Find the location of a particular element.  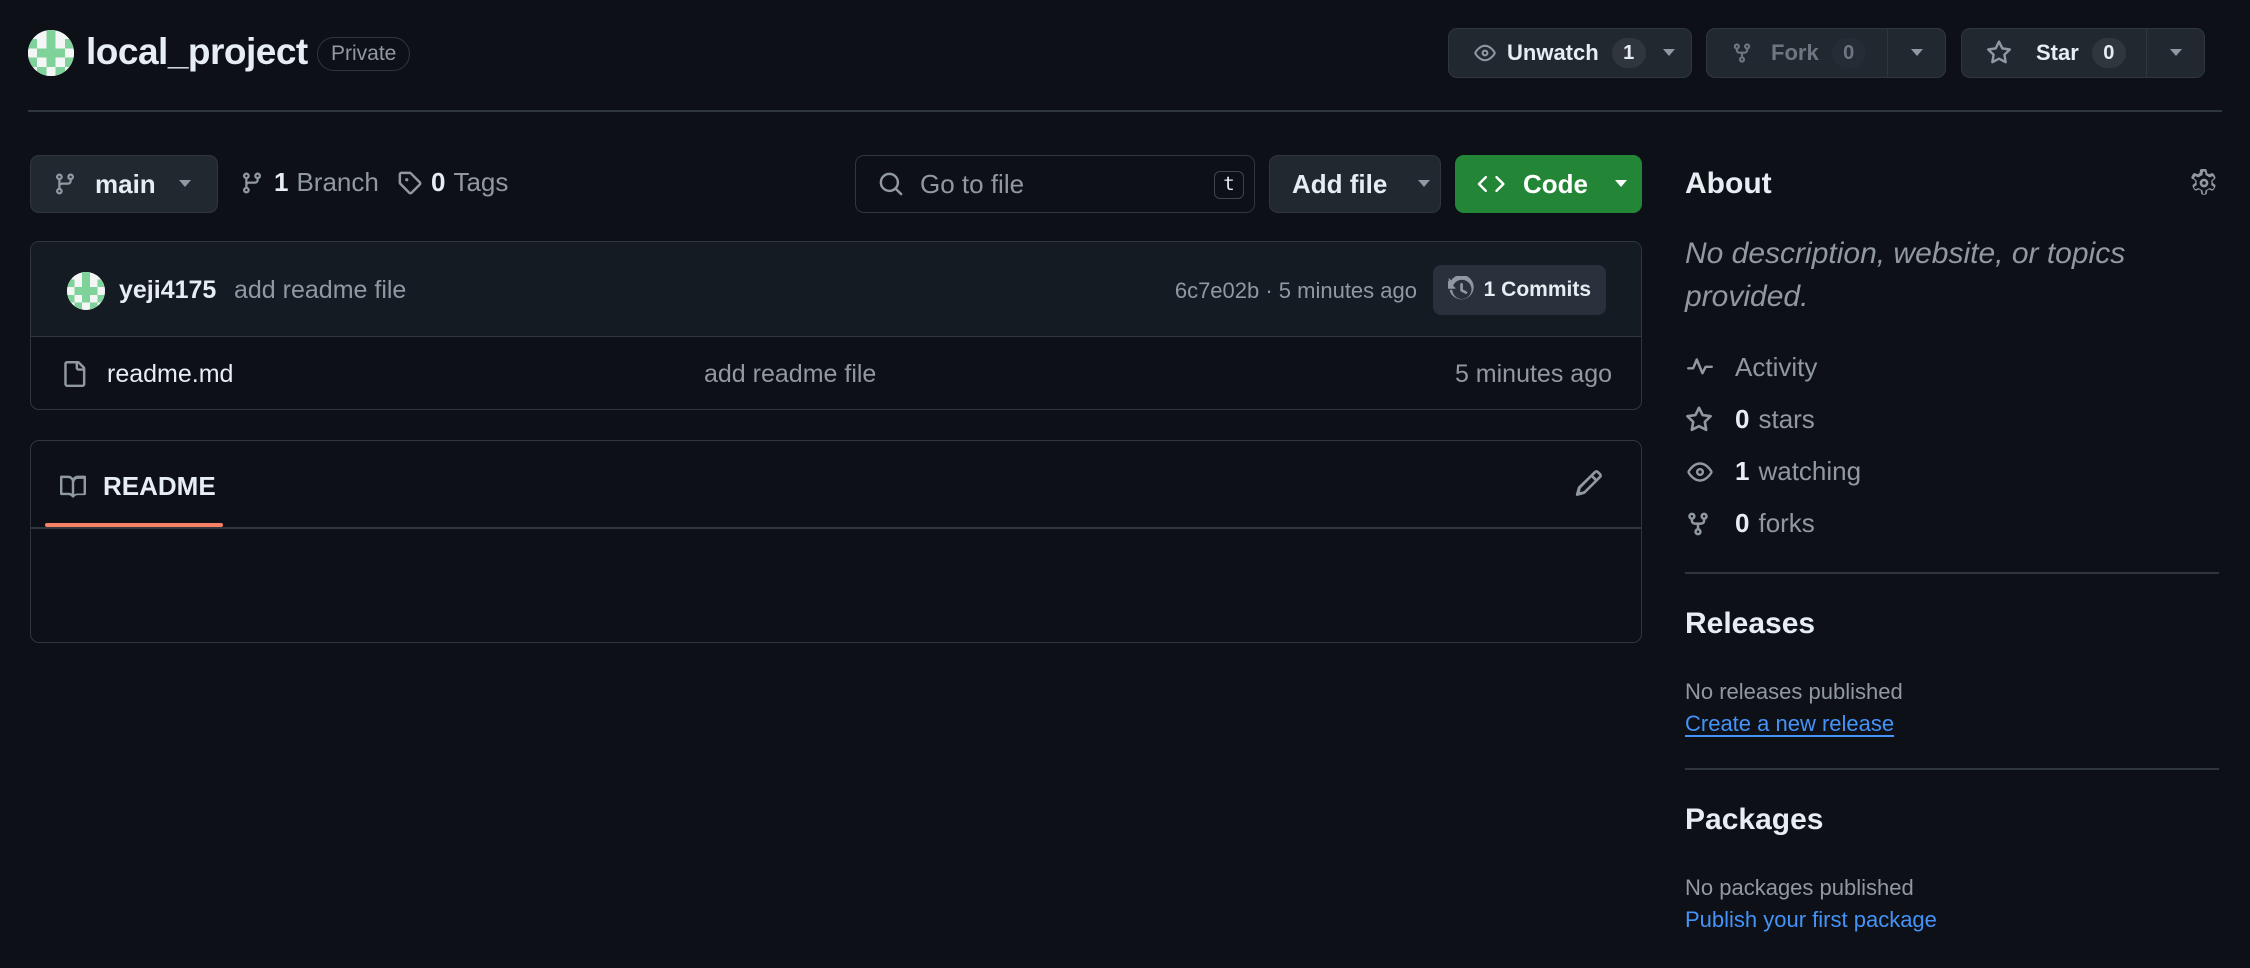

file-row: readme.md add readme file 5 minutes ago is located at coordinates (836, 373).